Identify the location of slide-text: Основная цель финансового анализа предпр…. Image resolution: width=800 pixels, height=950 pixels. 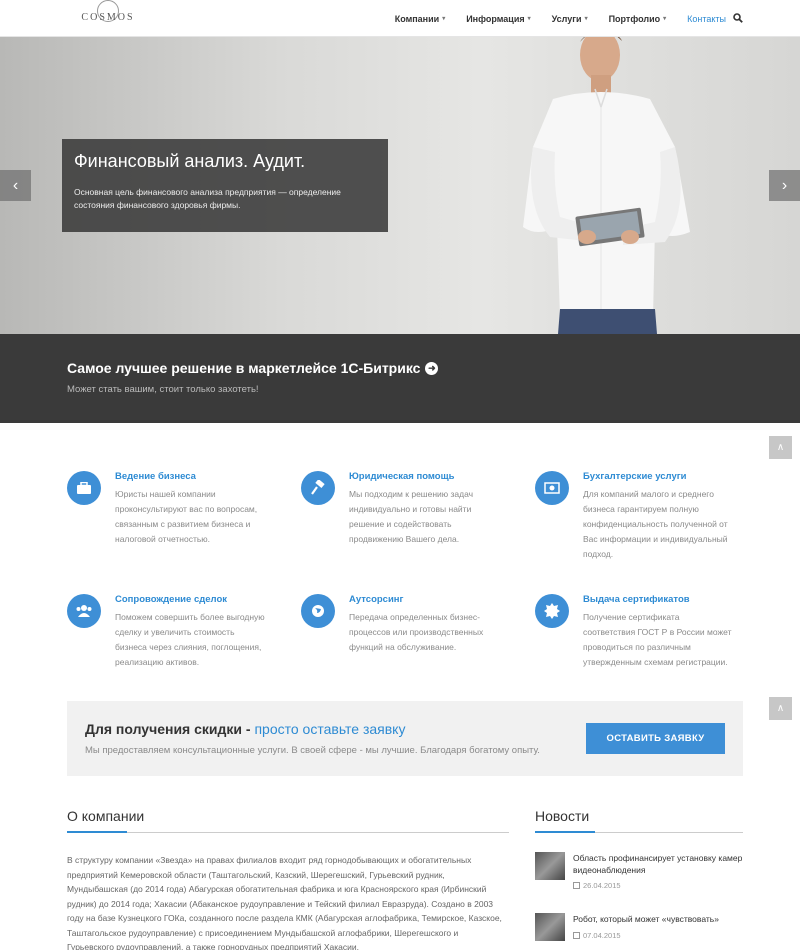
(207, 198).